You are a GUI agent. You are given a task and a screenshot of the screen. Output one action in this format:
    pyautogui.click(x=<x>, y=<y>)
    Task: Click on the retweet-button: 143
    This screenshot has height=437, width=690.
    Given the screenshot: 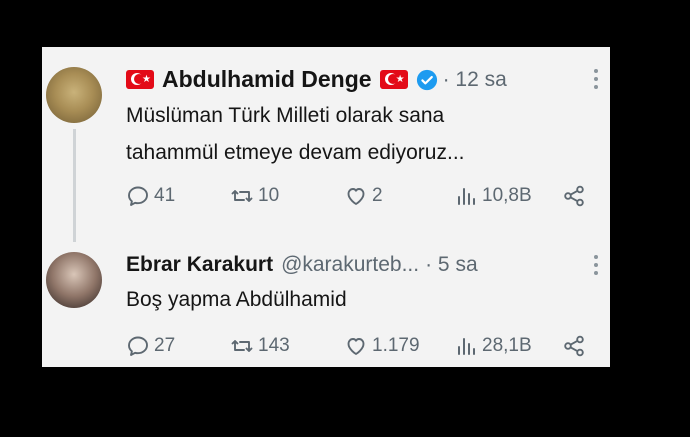 What is the action you would take?
    pyautogui.click(x=260, y=346)
    